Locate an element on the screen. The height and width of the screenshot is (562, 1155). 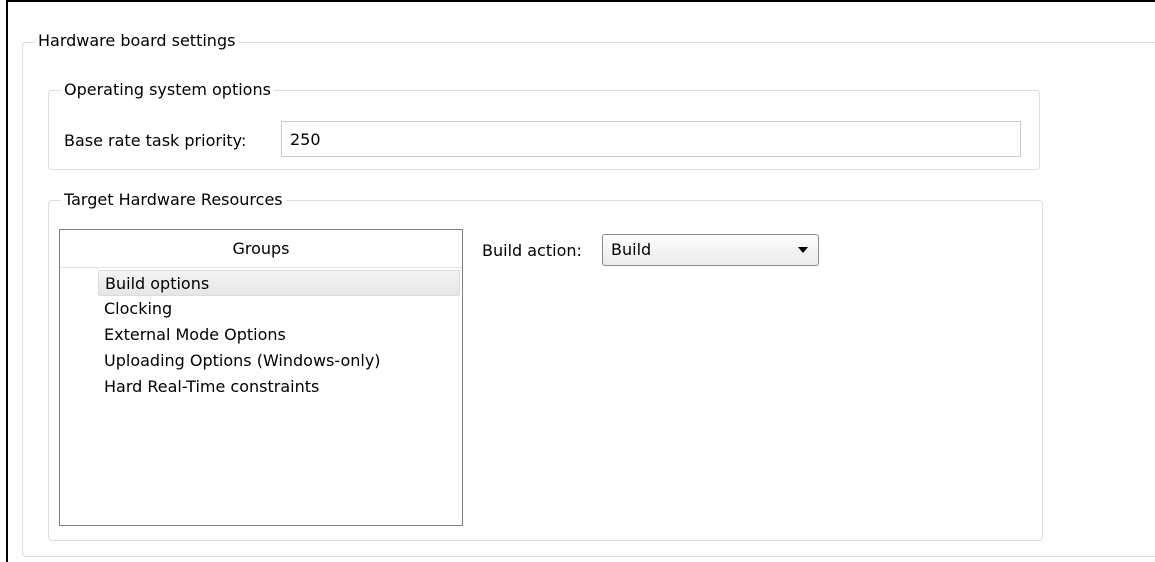
build-action-label: Build action: is located at coordinates (532, 250).